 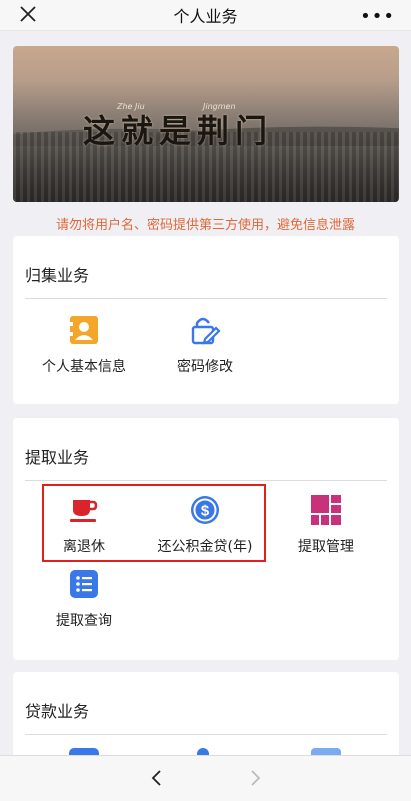 I want to click on withdraw-query-button: 提取查询, so click(x=84, y=599).